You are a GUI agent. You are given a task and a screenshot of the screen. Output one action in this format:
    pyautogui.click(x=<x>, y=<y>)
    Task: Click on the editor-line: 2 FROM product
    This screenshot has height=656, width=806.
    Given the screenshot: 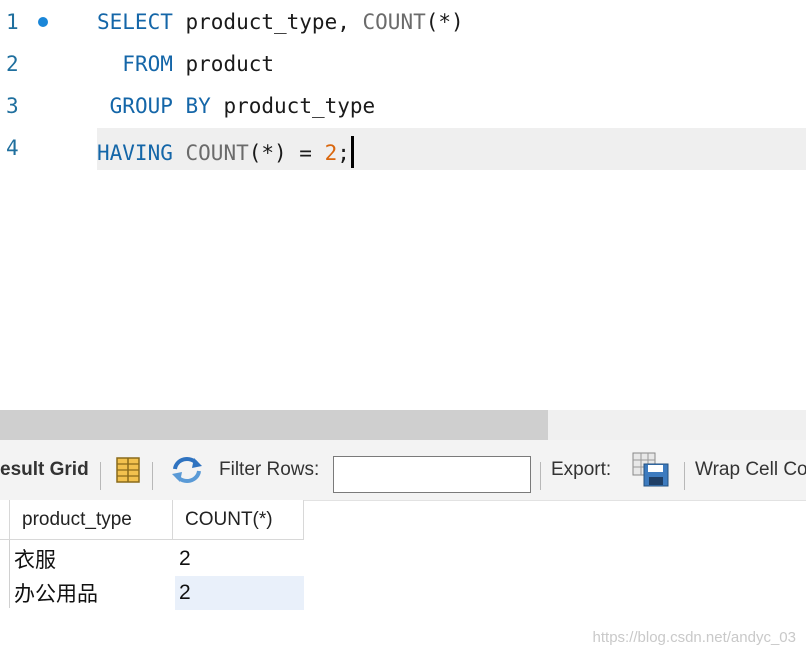 What is the action you would take?
    pyautogui.click(x=403, y=65)
    